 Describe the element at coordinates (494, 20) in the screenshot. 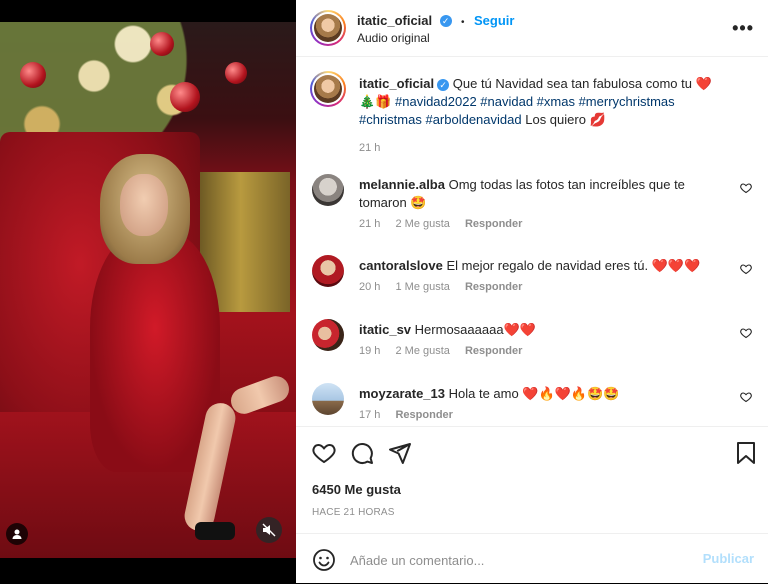

I see `follow-button: Seguir` at that location.